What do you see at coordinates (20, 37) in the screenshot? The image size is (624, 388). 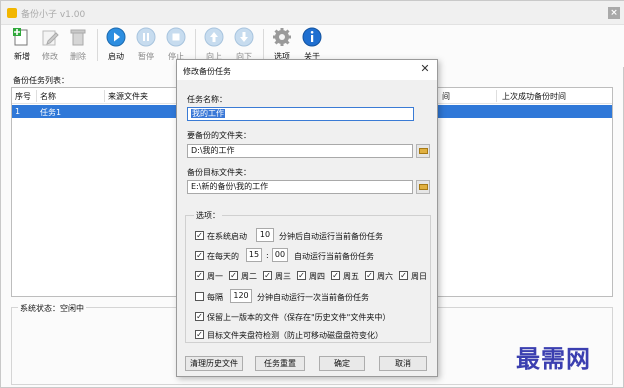 I see `new-icon` at bounding box center [20, 37].